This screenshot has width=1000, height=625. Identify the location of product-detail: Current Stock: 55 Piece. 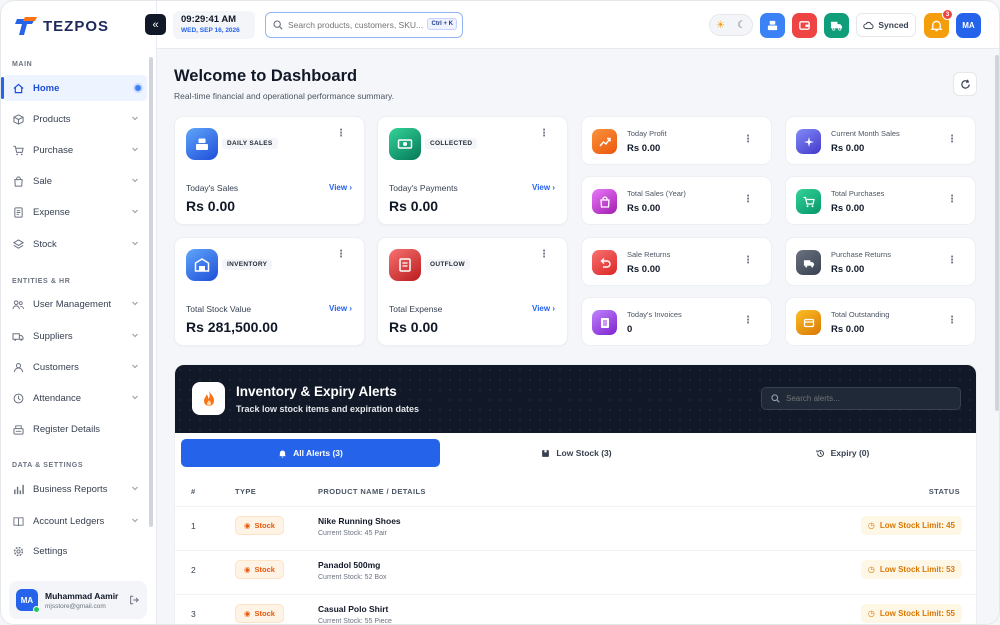
(355, 621).